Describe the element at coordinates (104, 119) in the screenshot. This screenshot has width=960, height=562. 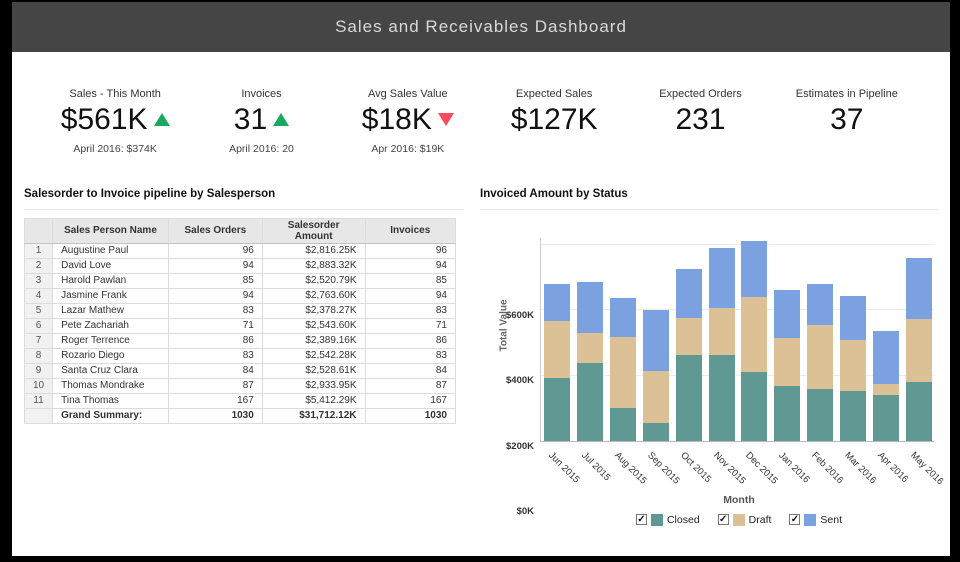
I see `kpi-value: $561K` at that location.